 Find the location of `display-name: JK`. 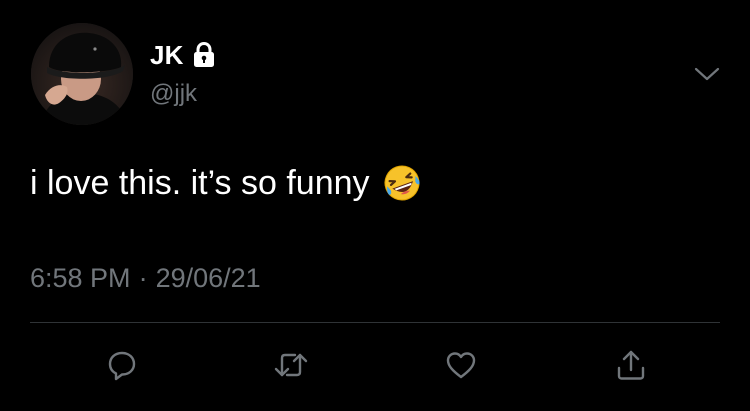

display-name: JK is located at coordinates (167, 55).